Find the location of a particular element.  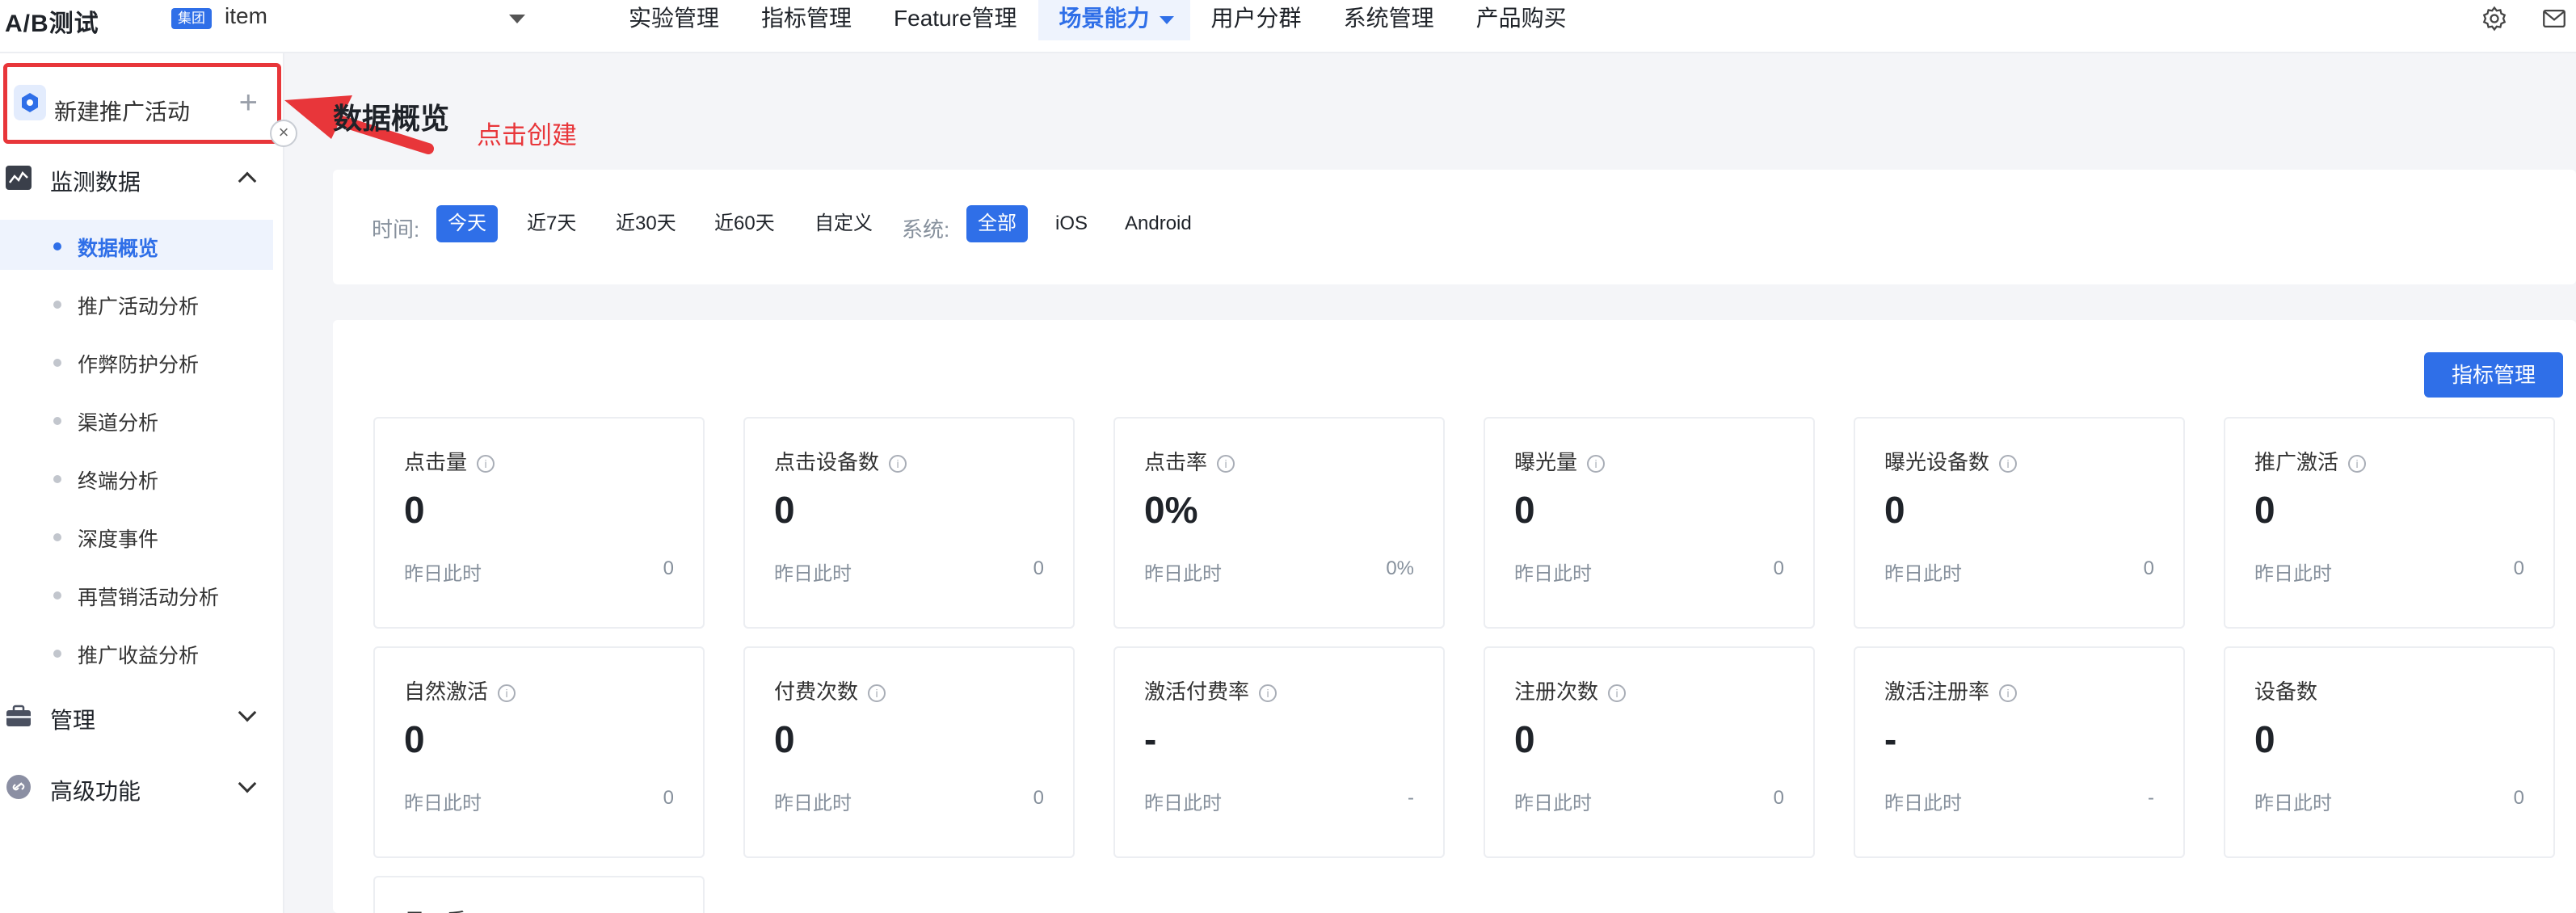

sidebar-item-terminal-analysis: 终端分析 is located at coordinates (136, 477).